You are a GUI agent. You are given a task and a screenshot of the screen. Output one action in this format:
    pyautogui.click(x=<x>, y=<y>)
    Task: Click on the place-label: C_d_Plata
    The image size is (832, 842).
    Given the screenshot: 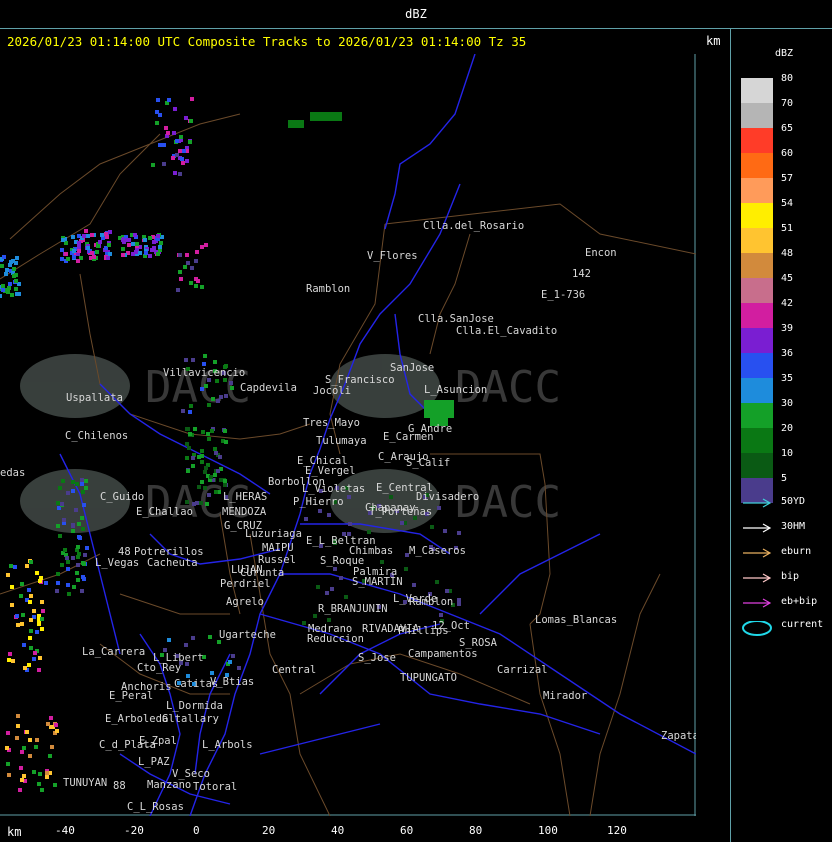 What is the action you would take?
    pyautogui.click(x=127, y=745)
    